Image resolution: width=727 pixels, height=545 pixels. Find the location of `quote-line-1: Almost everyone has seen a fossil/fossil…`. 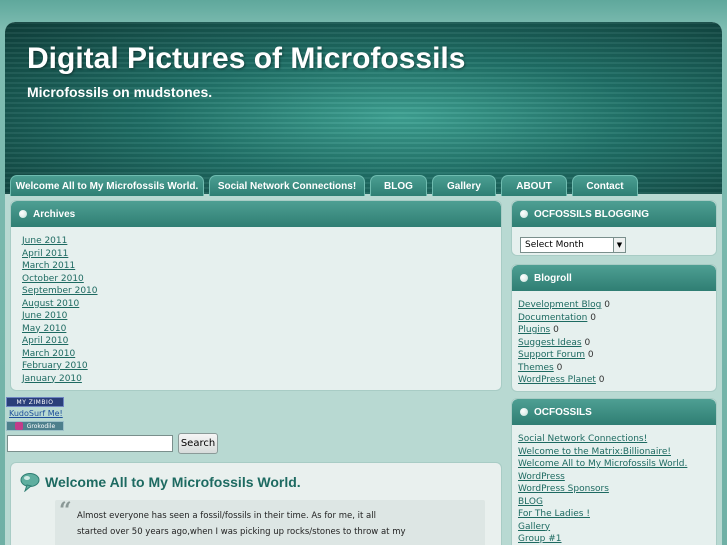

quote-line-1: Almost everyone has seen a fossil/fossil… is located at coordinates (226, 516).